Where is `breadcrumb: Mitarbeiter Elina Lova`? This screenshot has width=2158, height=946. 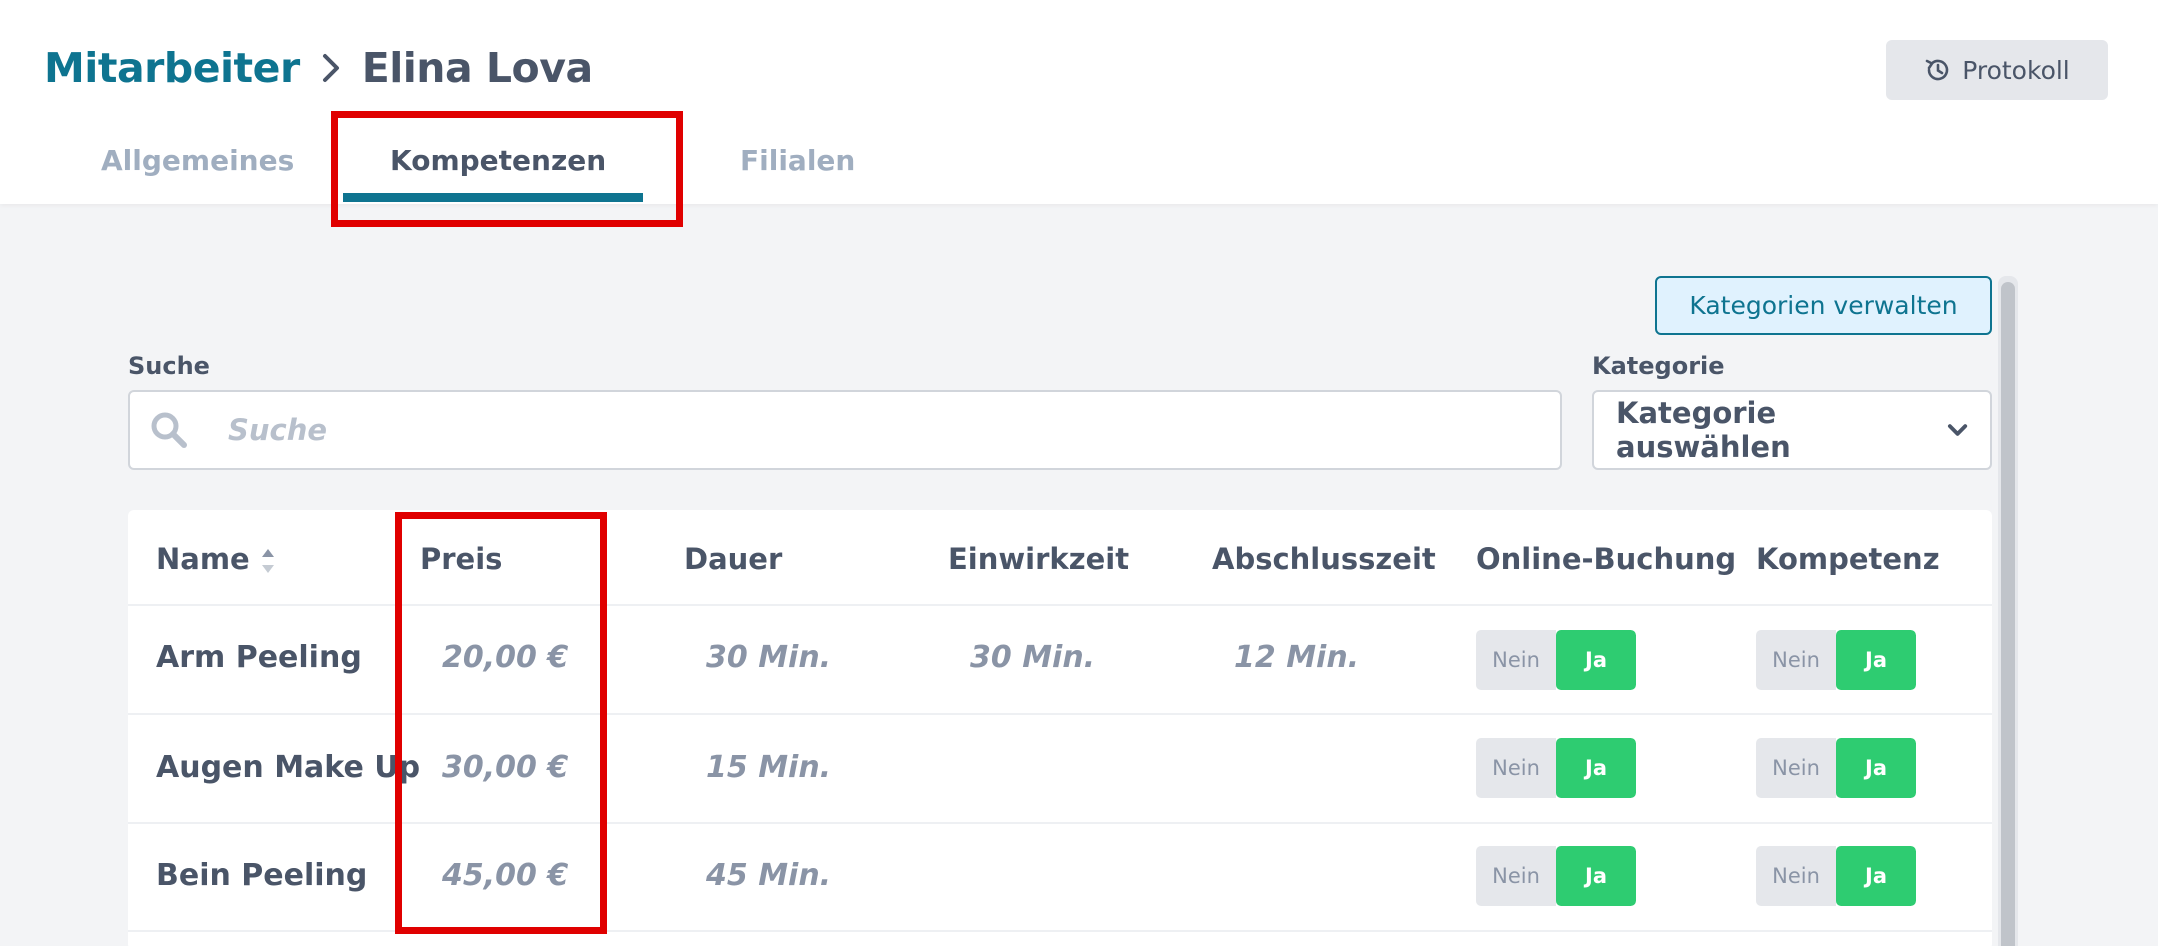 breadcrumb: Mitarbeiter Elina Lova is located at coordinates (318, 68).